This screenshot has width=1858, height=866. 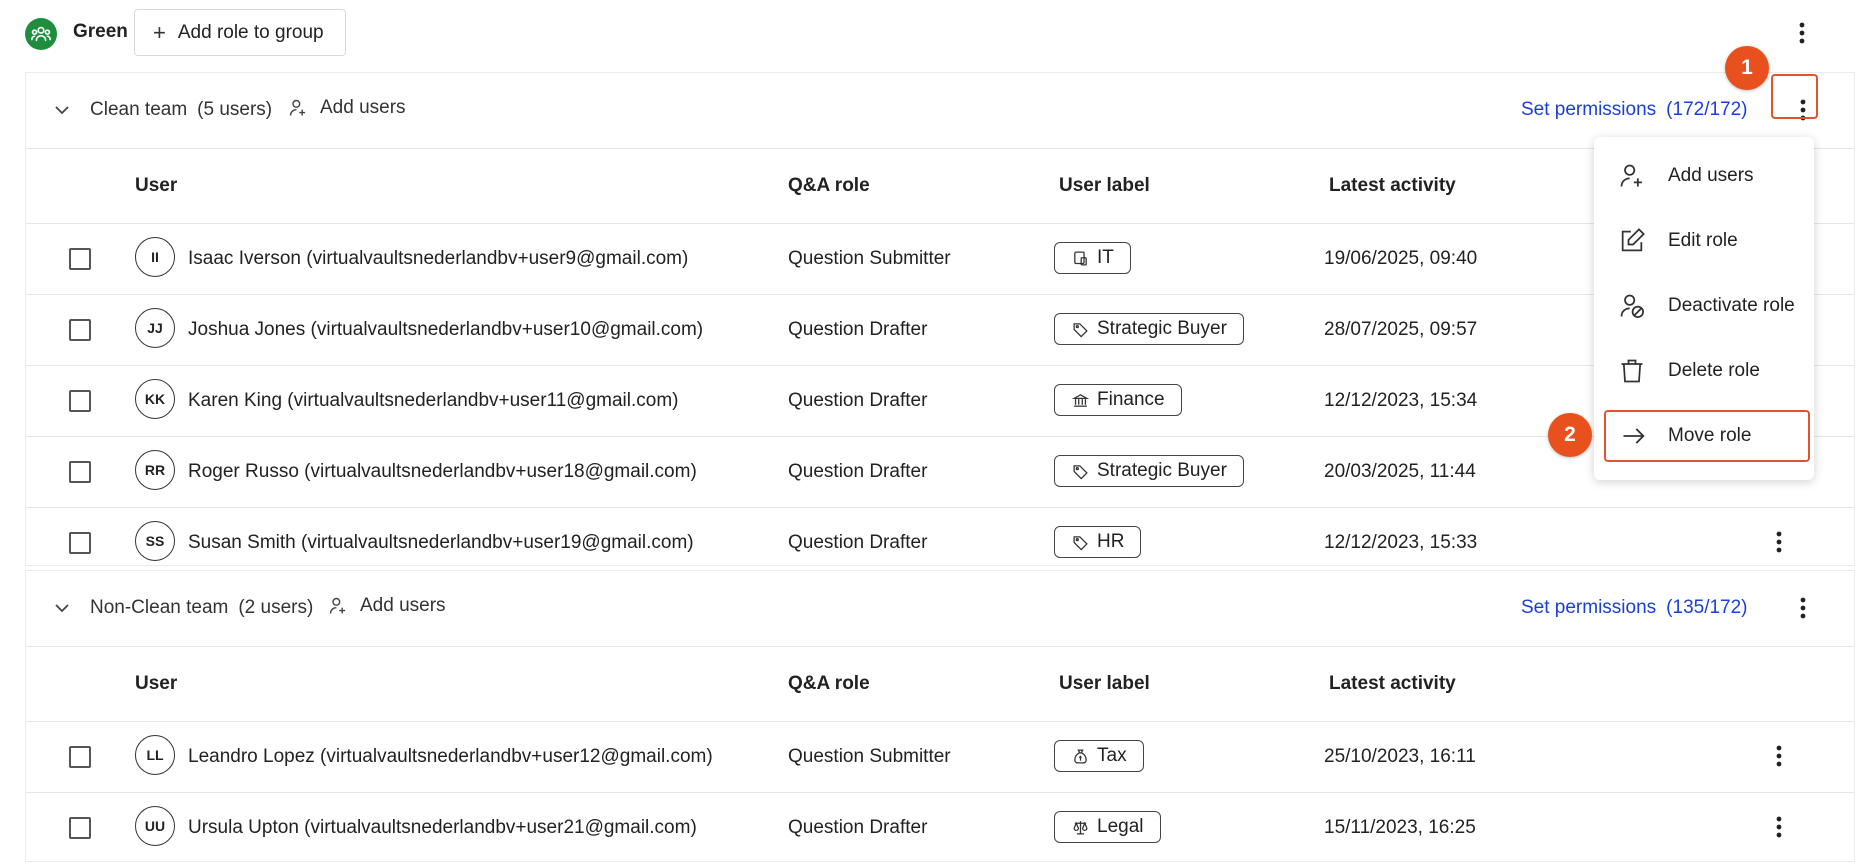 What do you see at coordinates (235, 109) in the screenshot?
I see `role-user-count: (5 users)` at bounding box center [235, 109].